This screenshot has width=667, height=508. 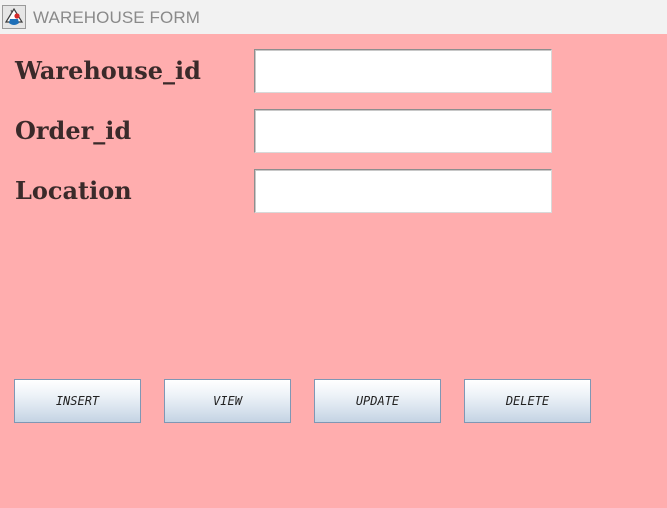 What do you see at coordinates (377, 401) in the screenshot?
I see `update-button: UPDATE` at bounding box center [377, 401].